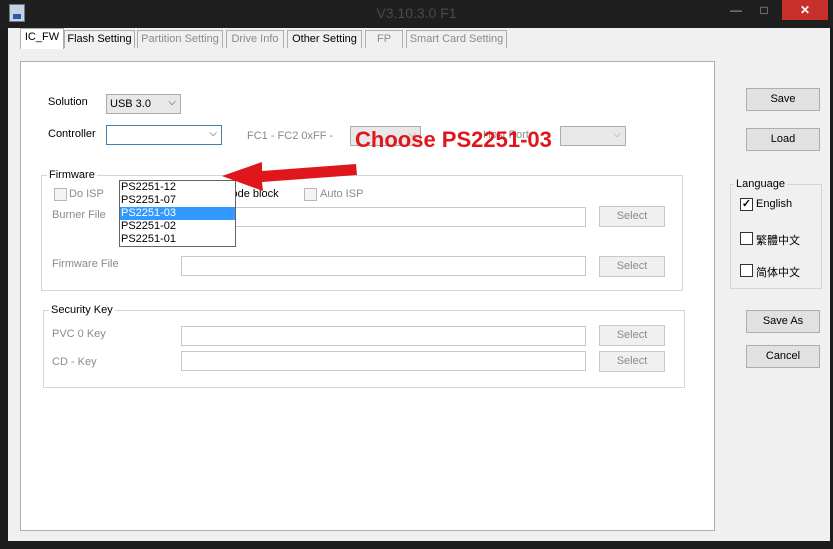  What do you see at coordinates (746, 204) in the screenshot?
I see `english-checkbox: ✓` at bounding box center [746, 204].